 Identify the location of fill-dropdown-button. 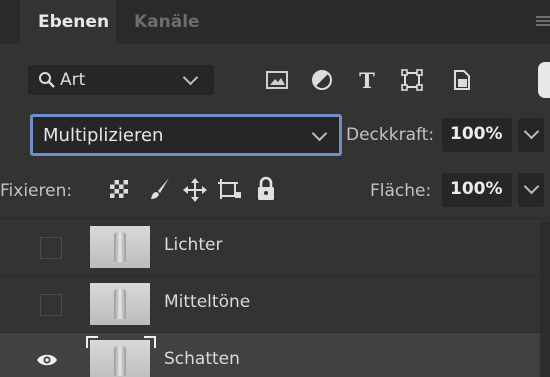
(531, 190).